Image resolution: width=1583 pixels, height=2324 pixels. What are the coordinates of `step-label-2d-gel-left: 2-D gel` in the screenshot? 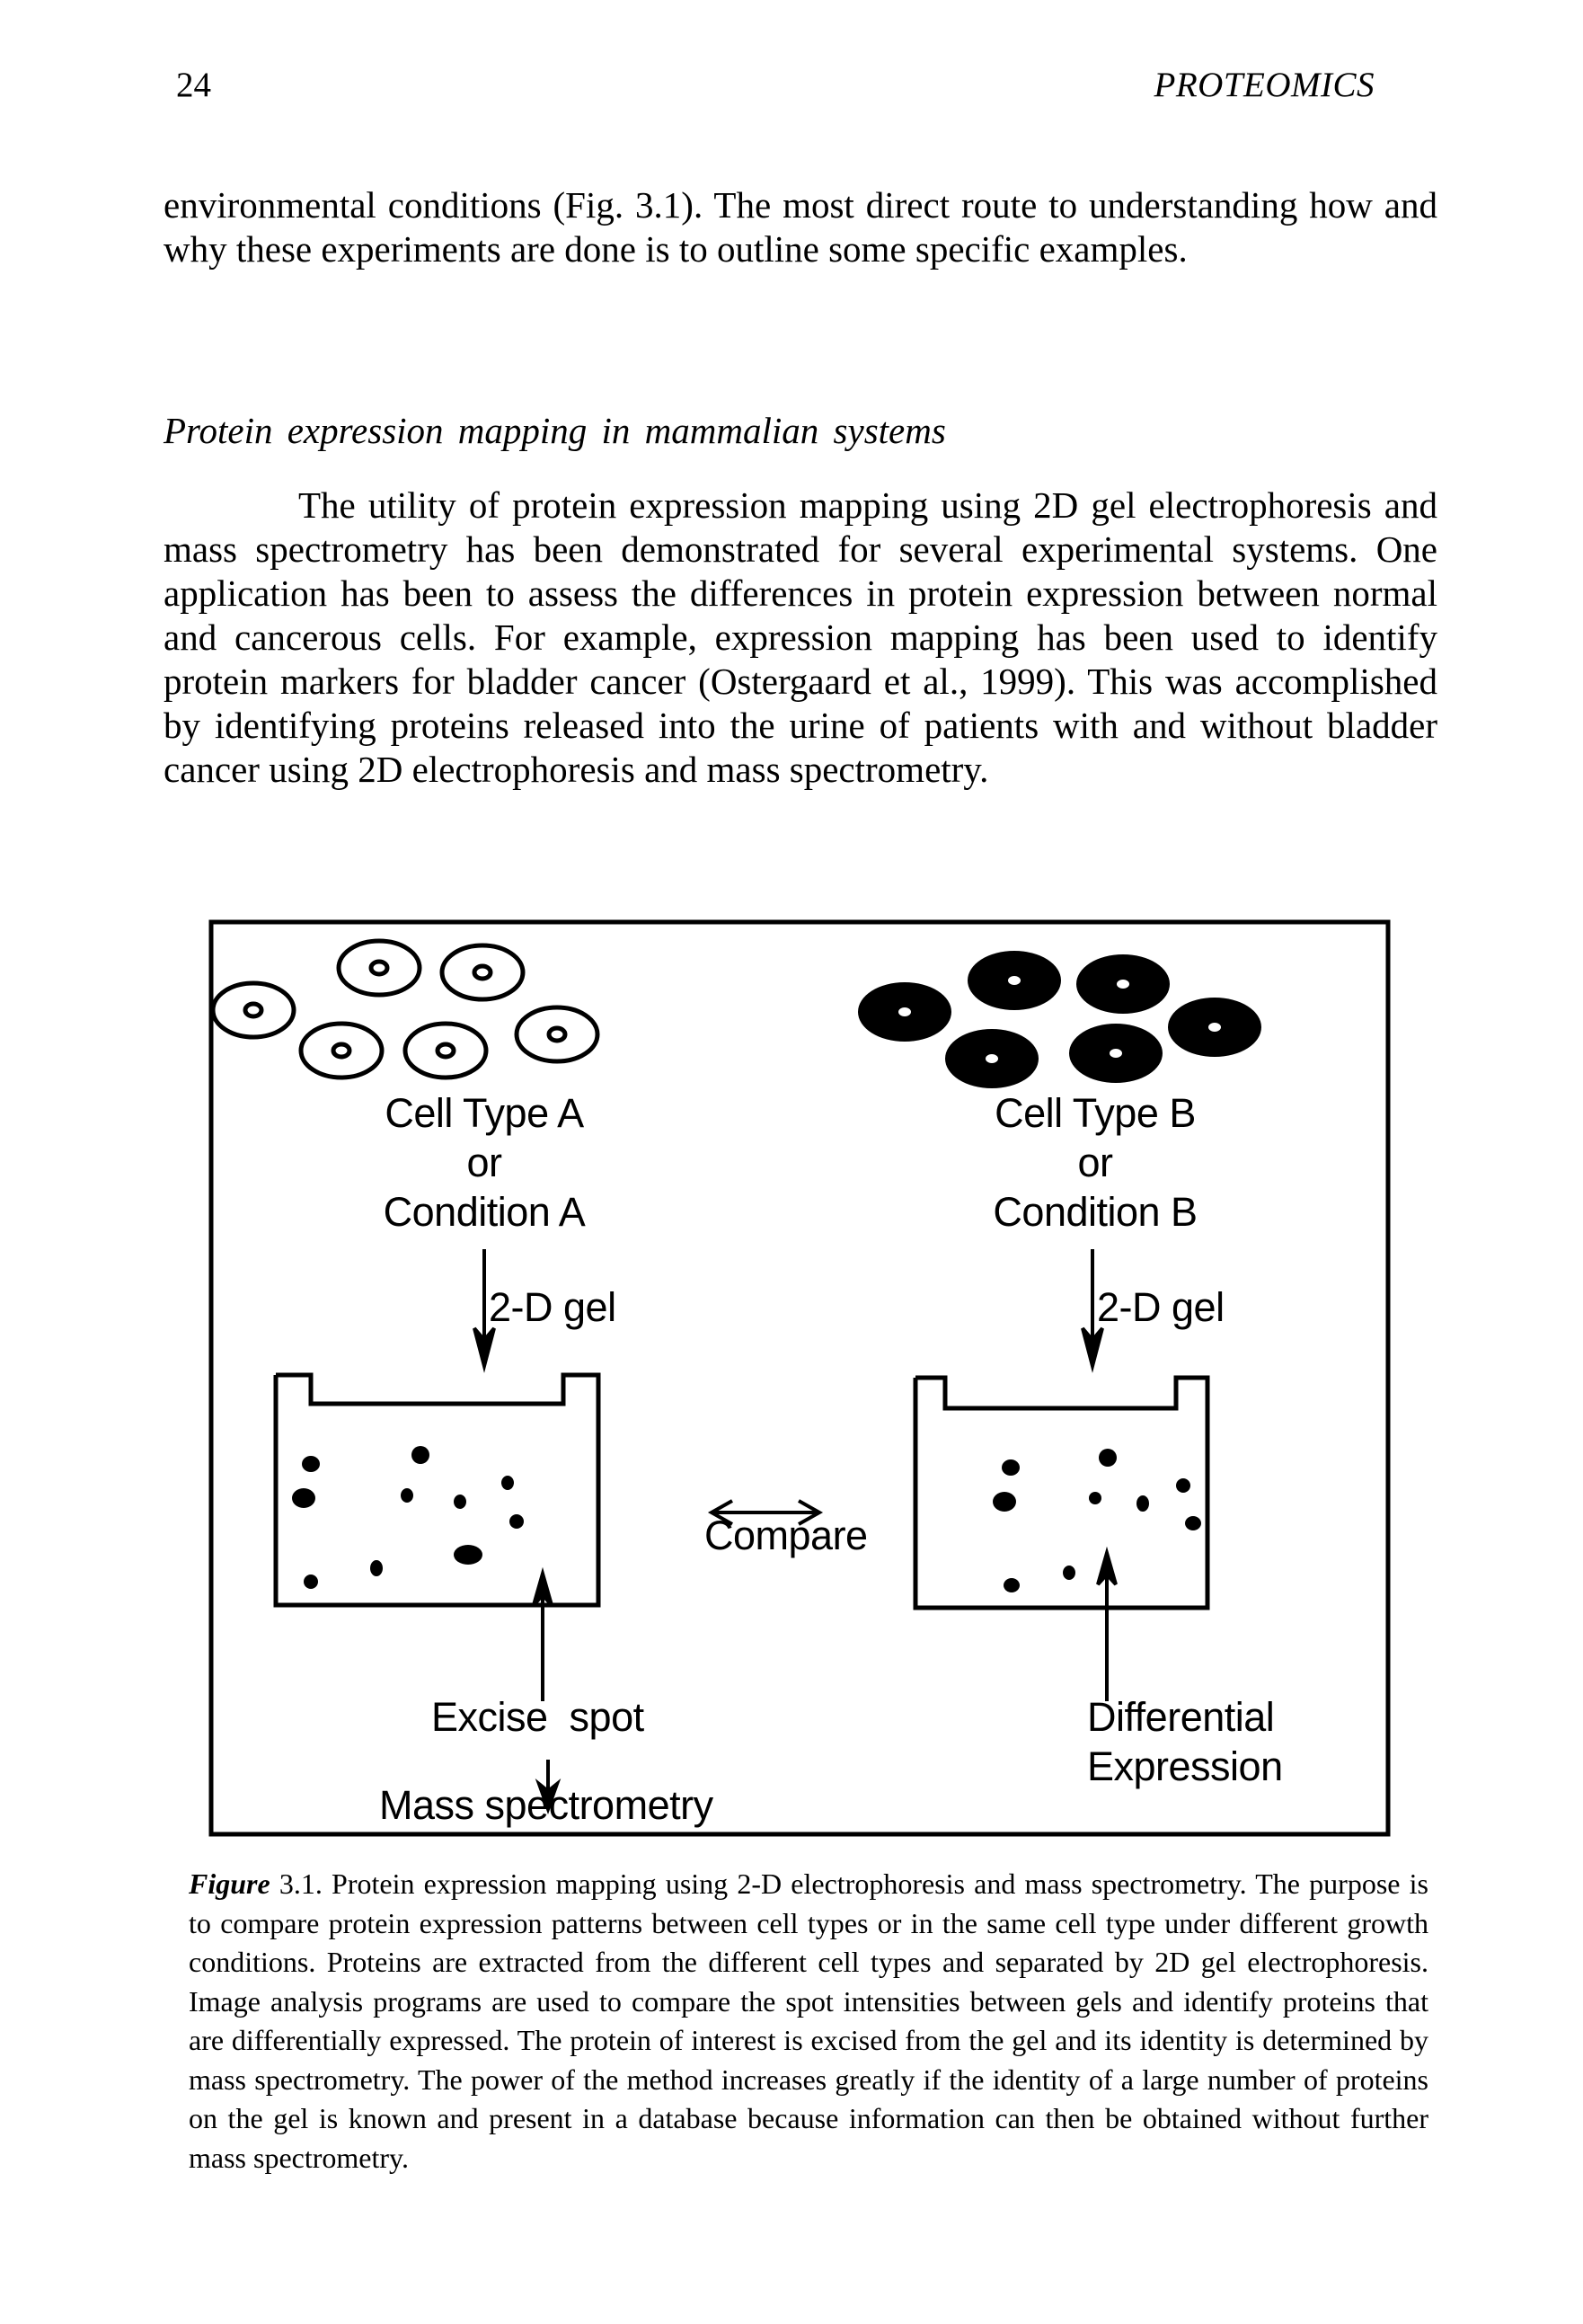 It's located at (552, 1307).